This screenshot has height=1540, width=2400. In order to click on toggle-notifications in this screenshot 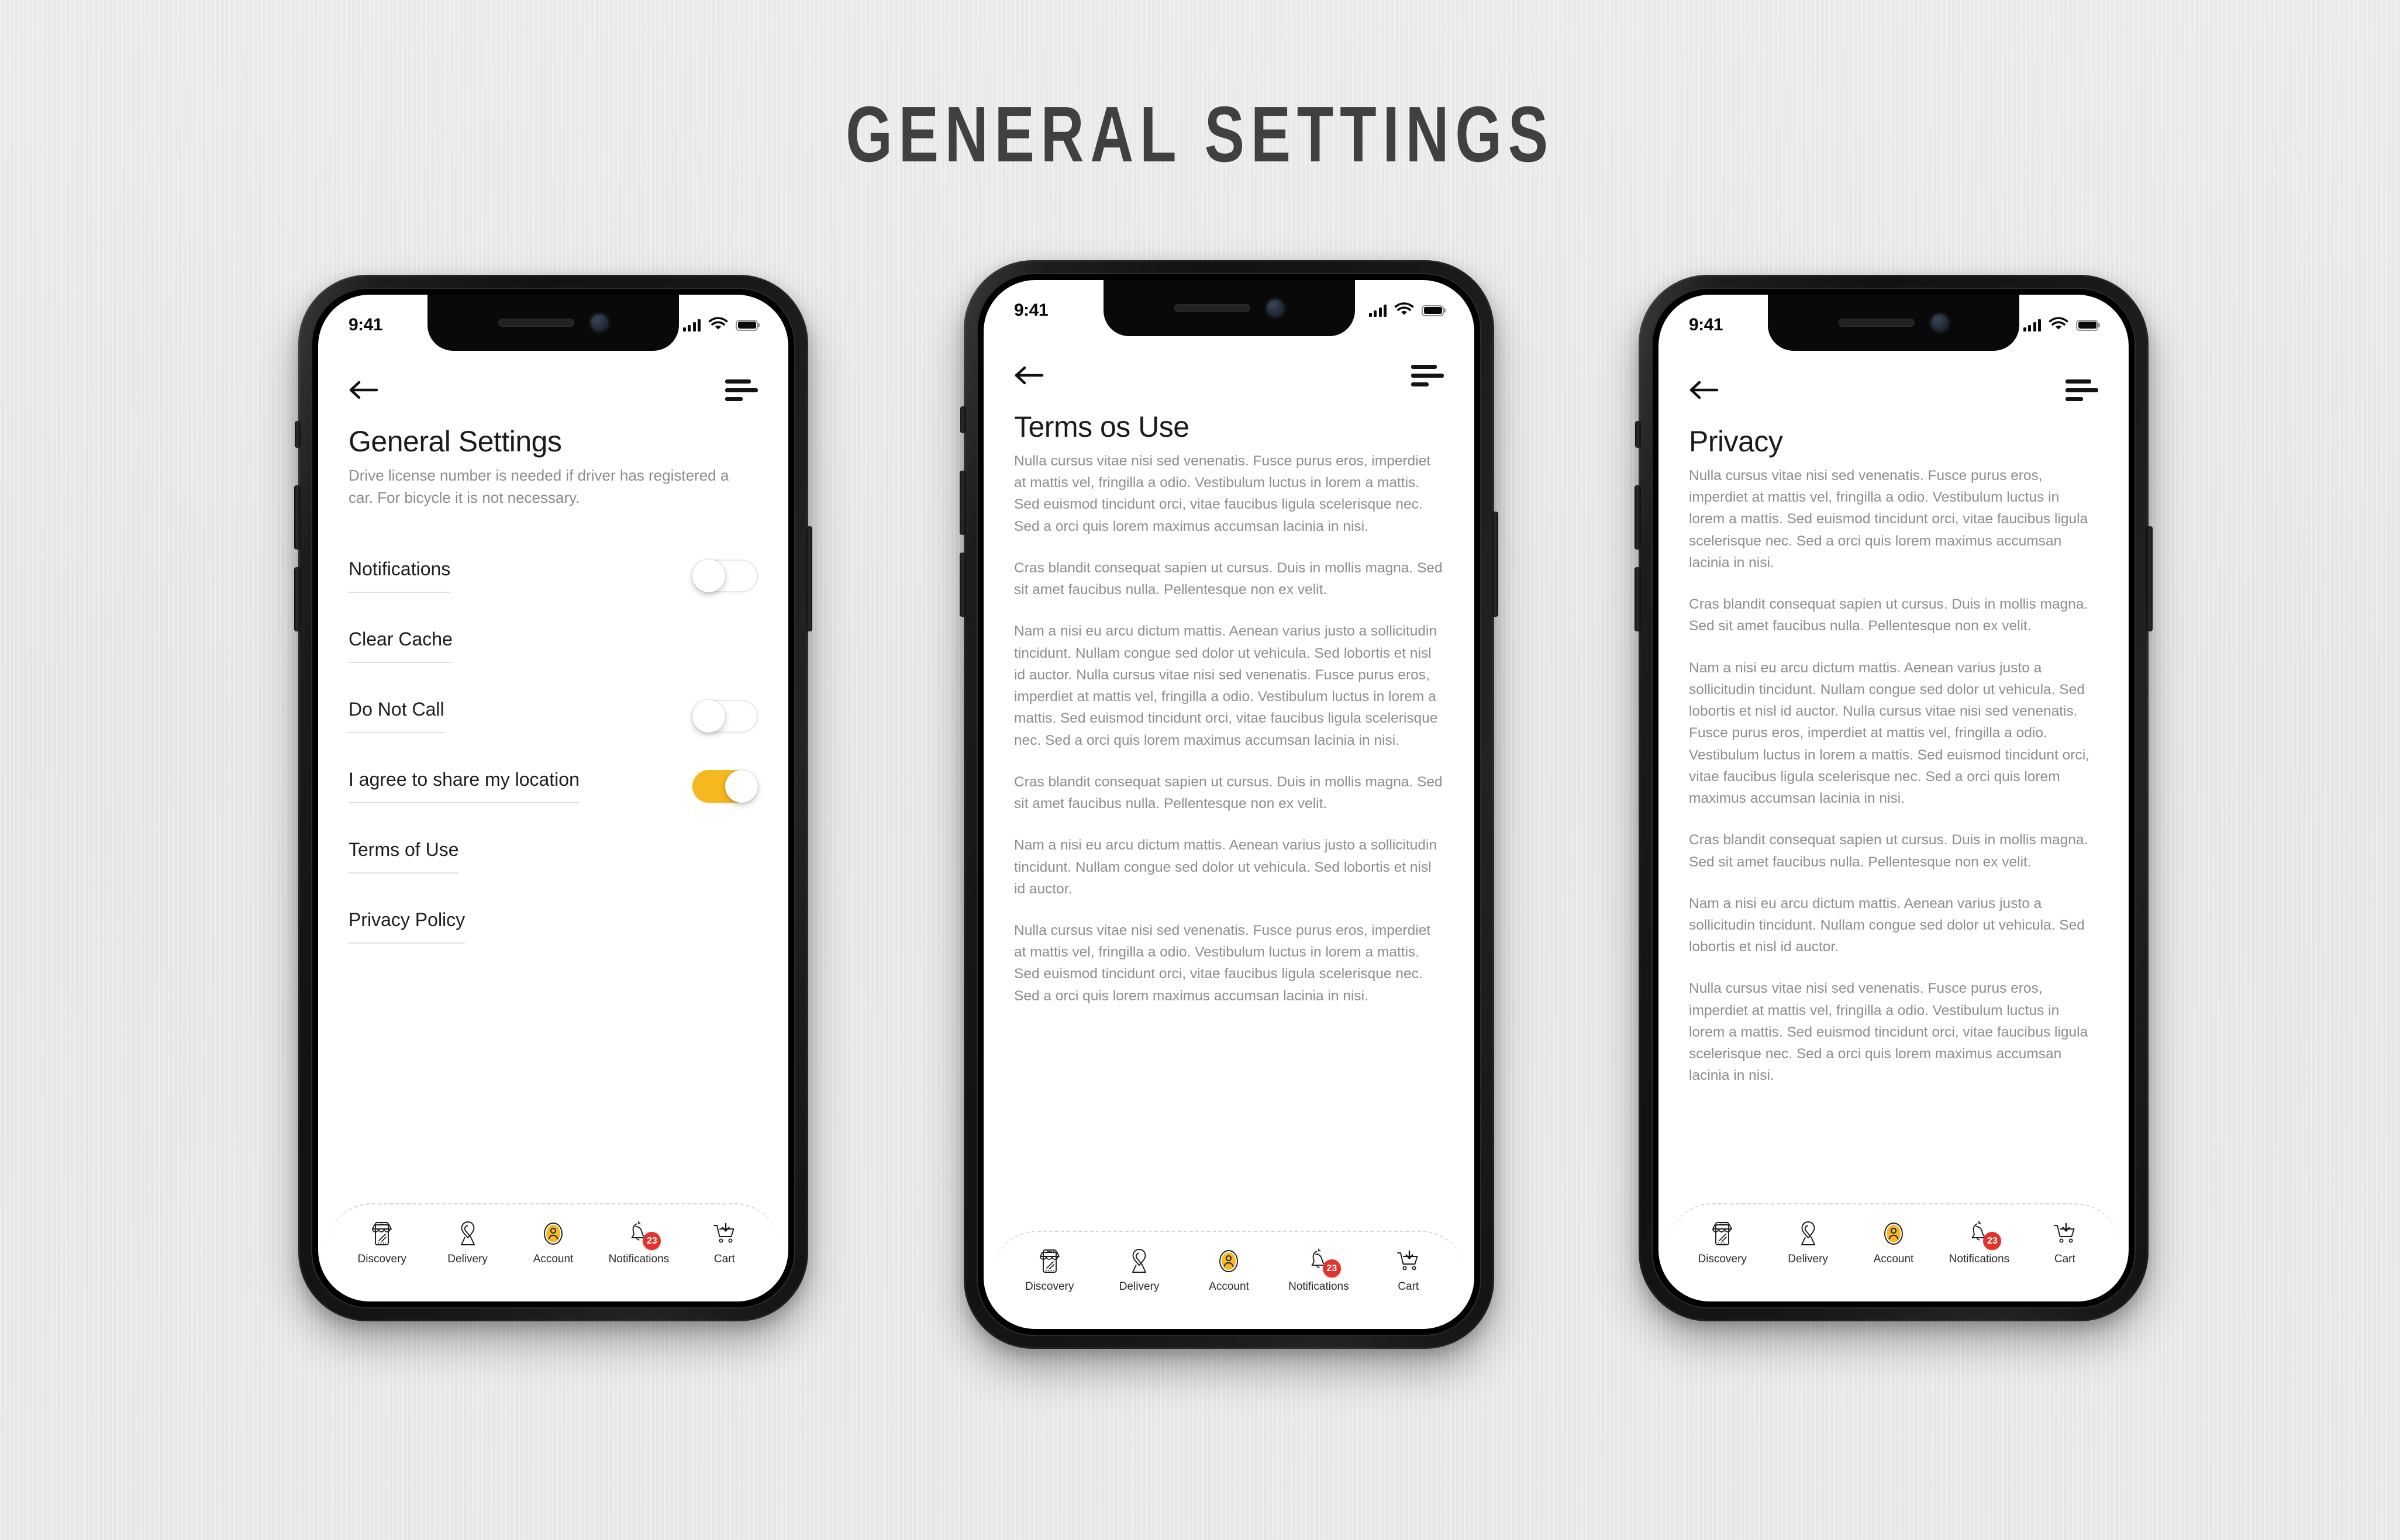, I will do `click(725, 576)`.